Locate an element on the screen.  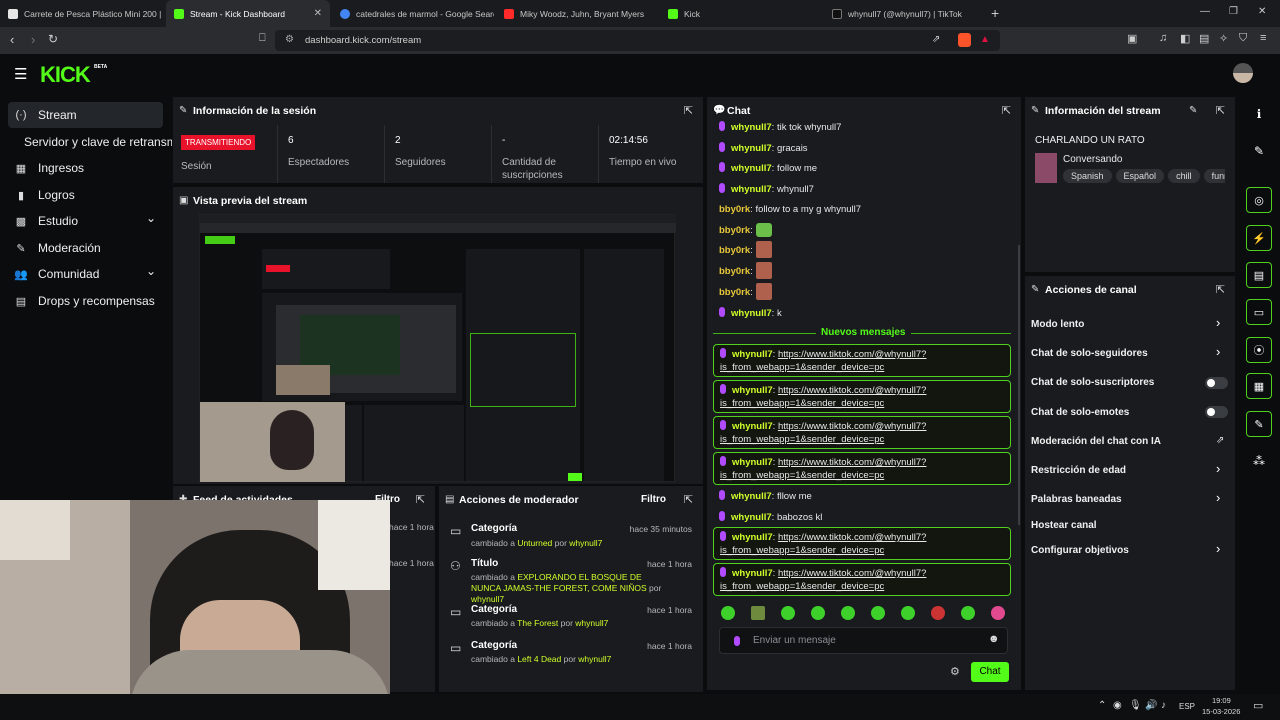
browser-tab-active: Stream - Kick Dashboard ✕ is located at coordinates (248, 13).